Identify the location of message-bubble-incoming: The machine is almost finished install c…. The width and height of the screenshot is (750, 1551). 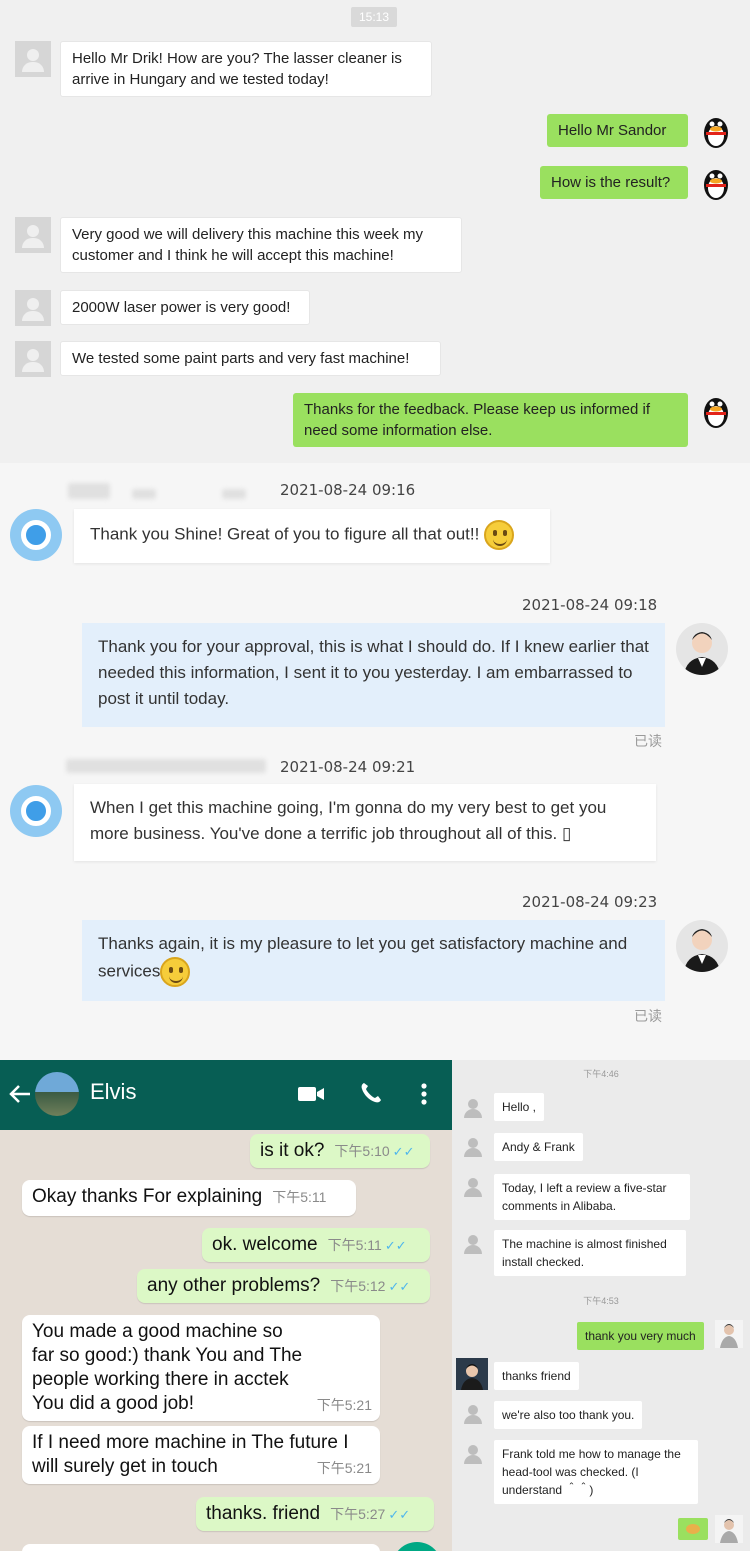
(590, 1253).